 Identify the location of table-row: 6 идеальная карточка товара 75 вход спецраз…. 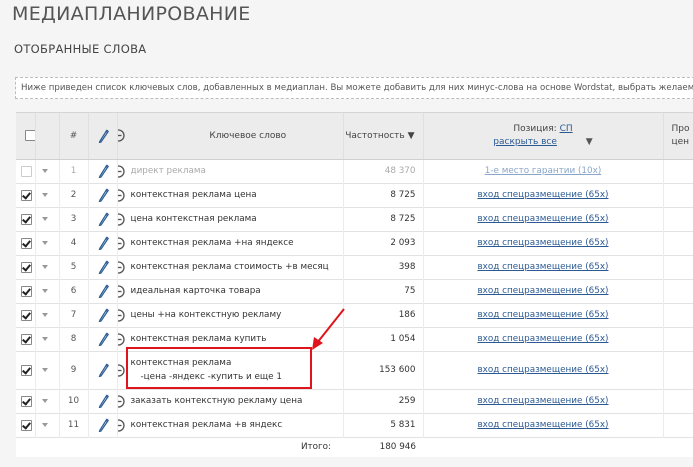
(354, 291).